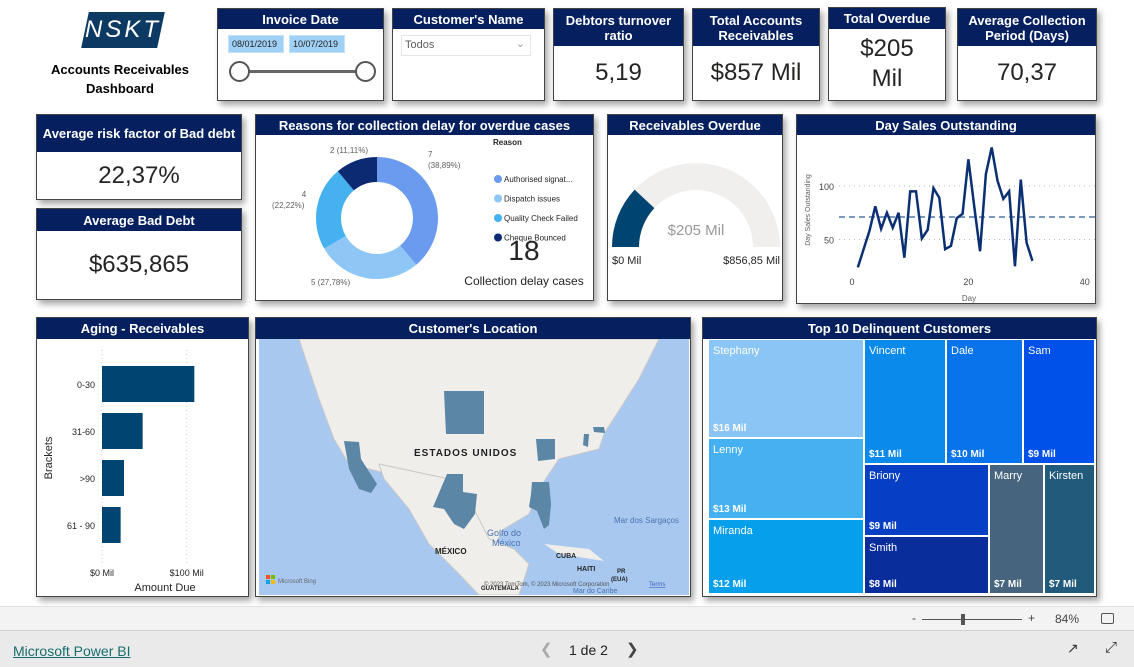 The width and height of the screenshot is (1134, 667). Describe the element at coordinates (914, 618) in the screenshot. I see `zoom-out-button: -` at that location.